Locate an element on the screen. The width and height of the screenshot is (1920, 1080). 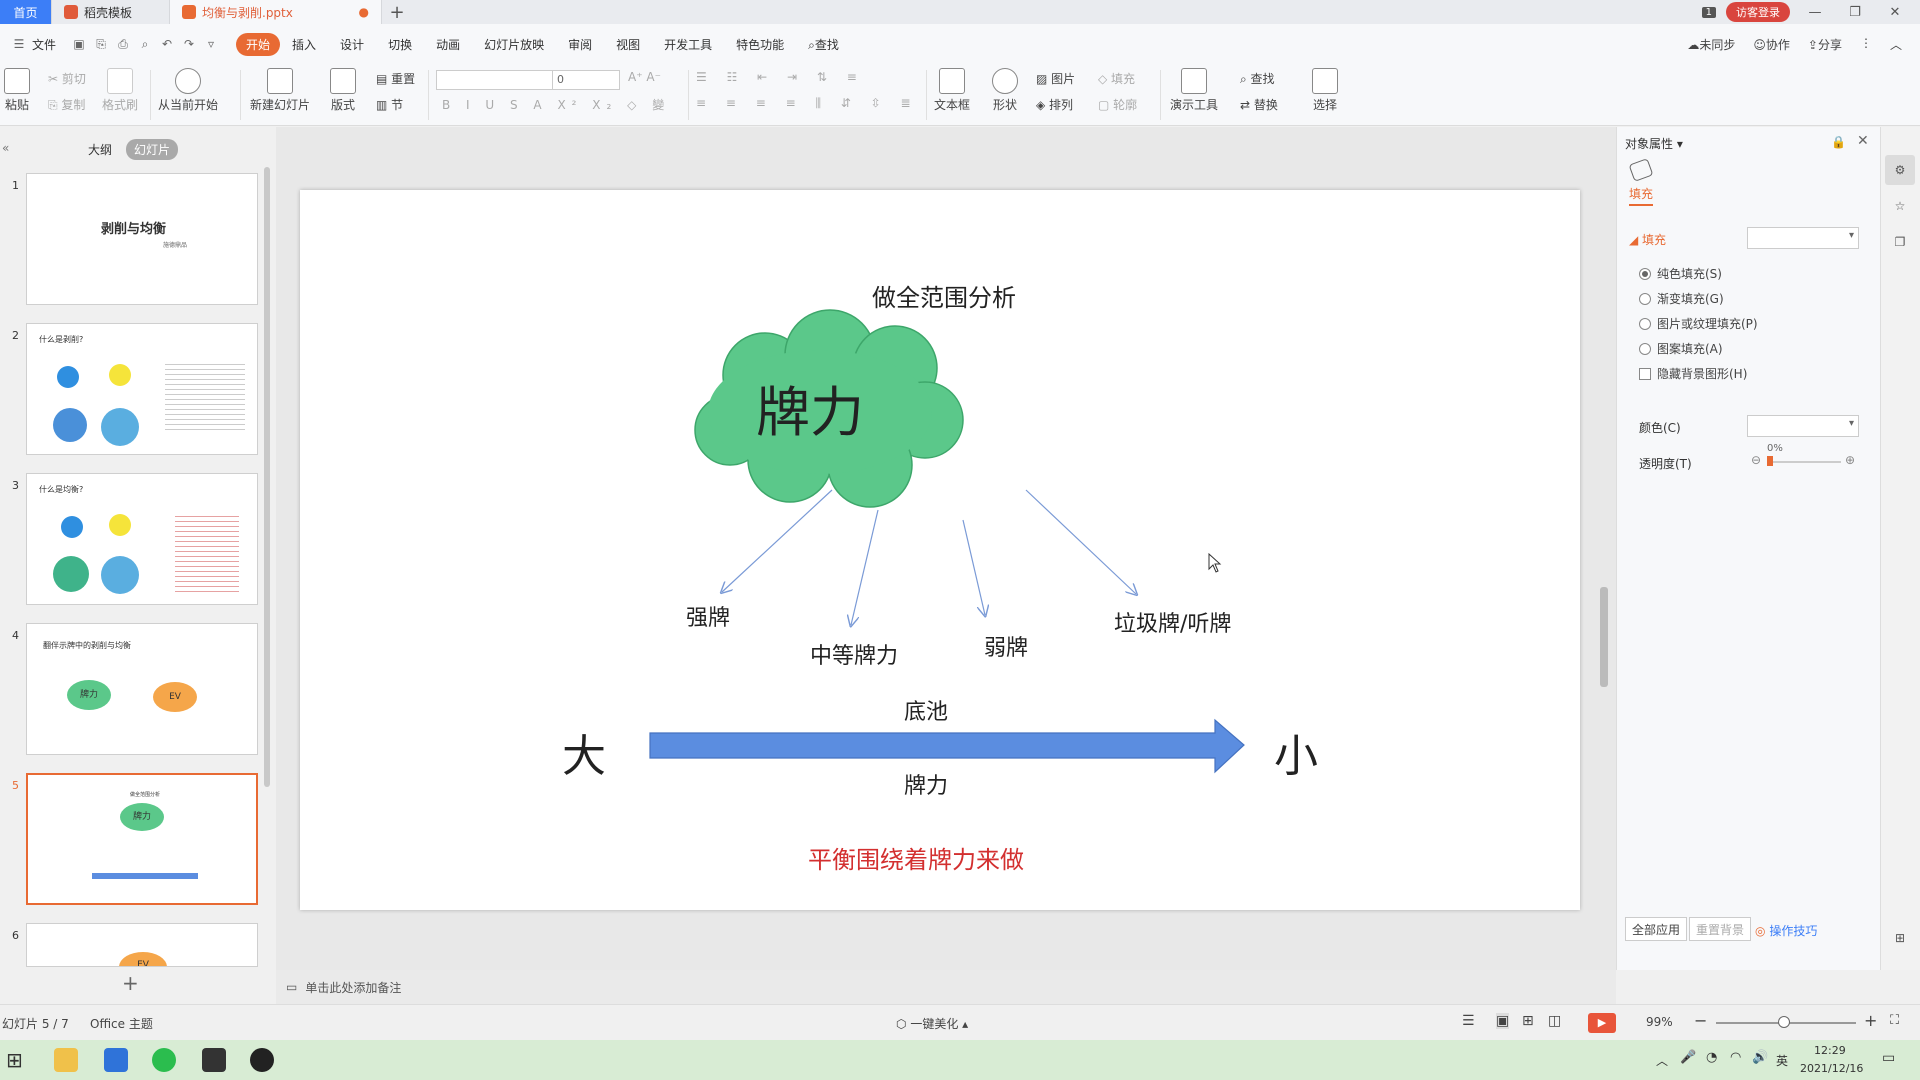
slider-handle is located at coordinates (1770, 461).